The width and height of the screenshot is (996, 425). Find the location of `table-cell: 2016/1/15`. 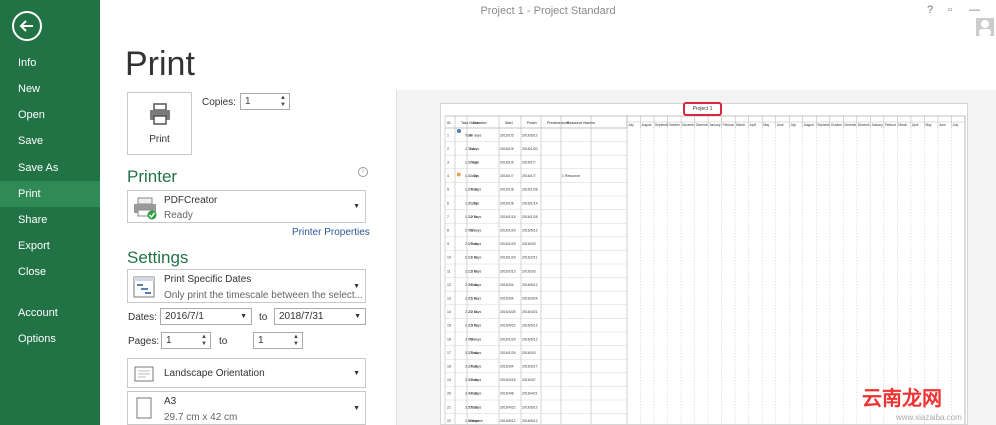

table-cell: 2016/1/15 is located at coordinates (508, 217).